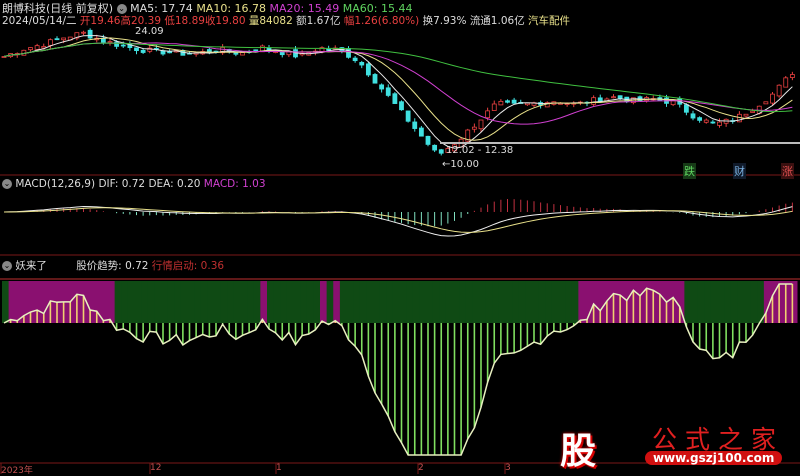 Image resolution: width=800 pixels, height=476 pixels. Describe the element at coordinates (689, 171) in the screenshot. I see `event-tag-down: 跌` at that location.